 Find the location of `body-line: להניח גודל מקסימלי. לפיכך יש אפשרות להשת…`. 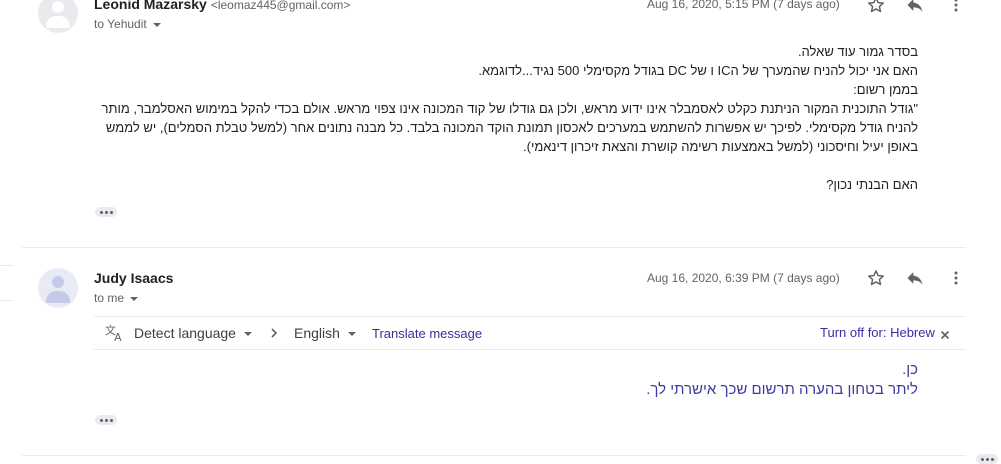

body-line: להניח גודל מקסימלי. לפיכך יש אפשרות להשת… is located at coordinates (511, 127).